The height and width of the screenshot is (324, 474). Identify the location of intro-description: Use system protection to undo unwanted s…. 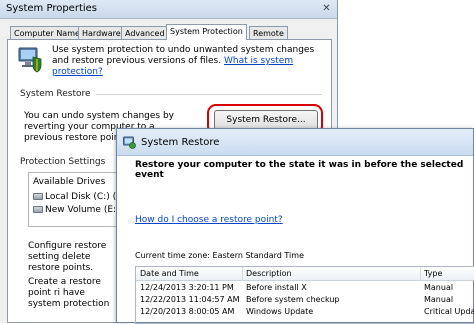
(187, 61).